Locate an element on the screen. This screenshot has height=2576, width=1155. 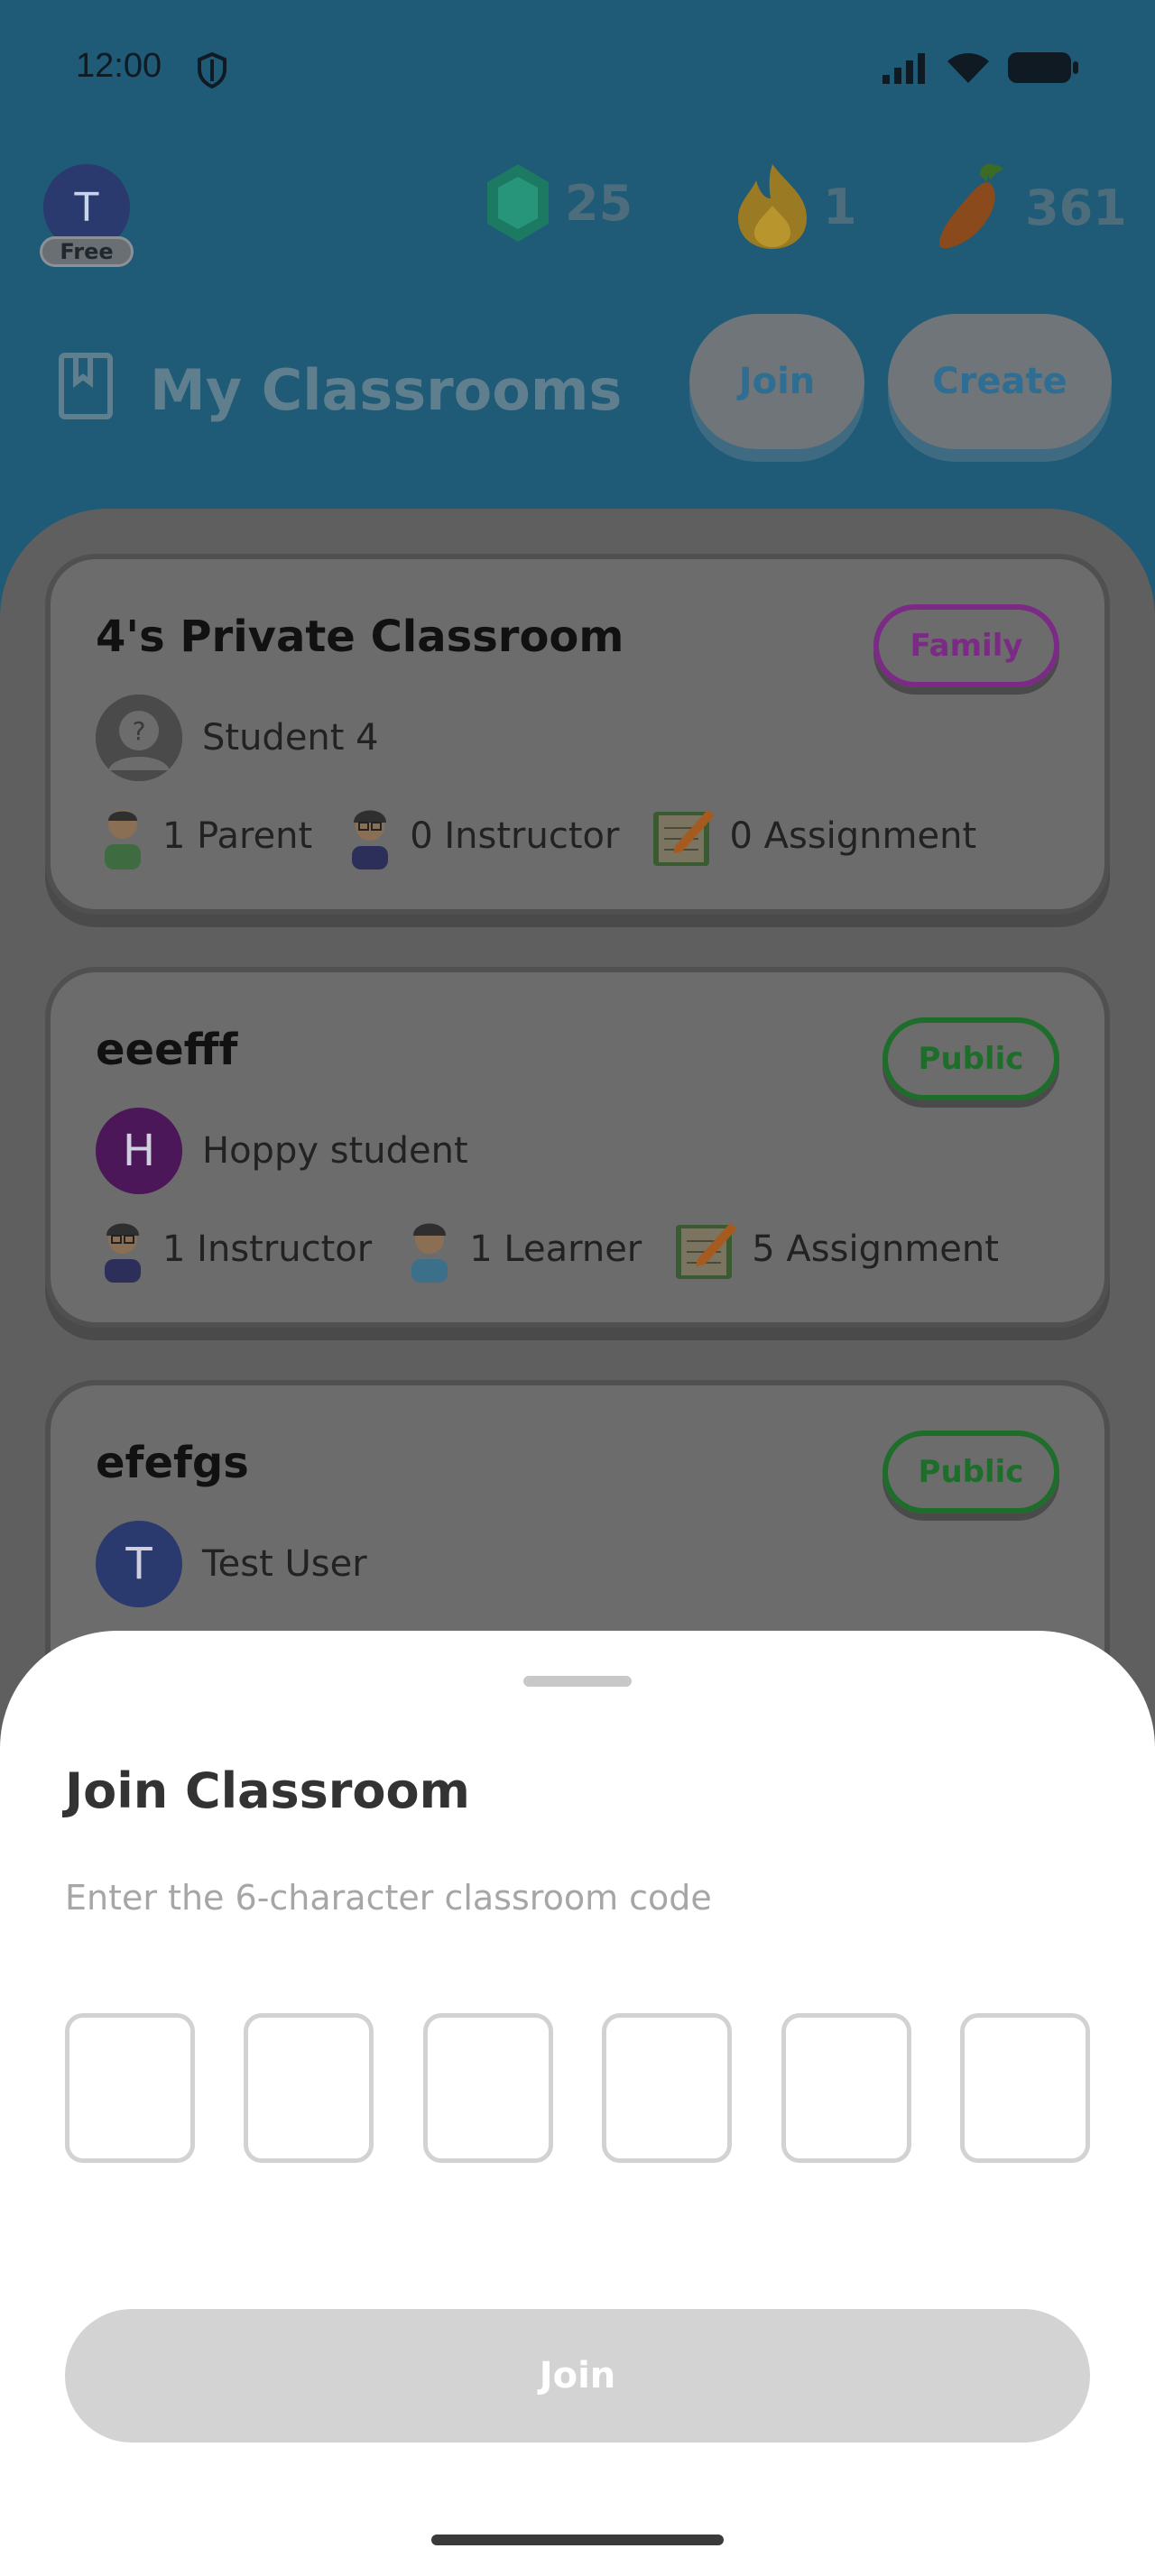
plan-badge: Free is located at coordinates (87, 251).